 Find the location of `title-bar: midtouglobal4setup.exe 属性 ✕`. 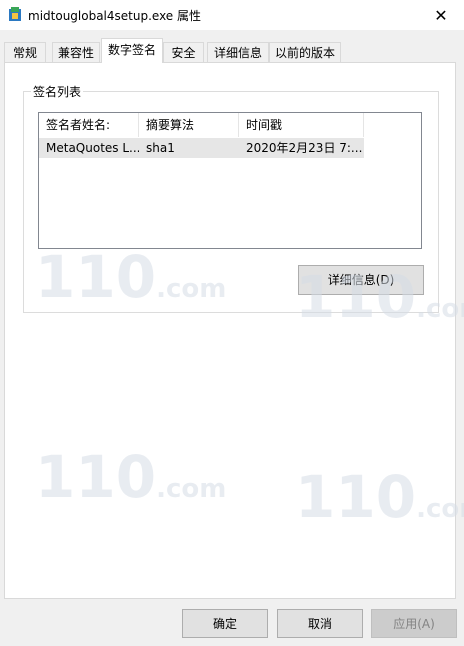

title-bar: midtouglobal4setup.exe 属性 ✕ is located at coordinates (232, 15).